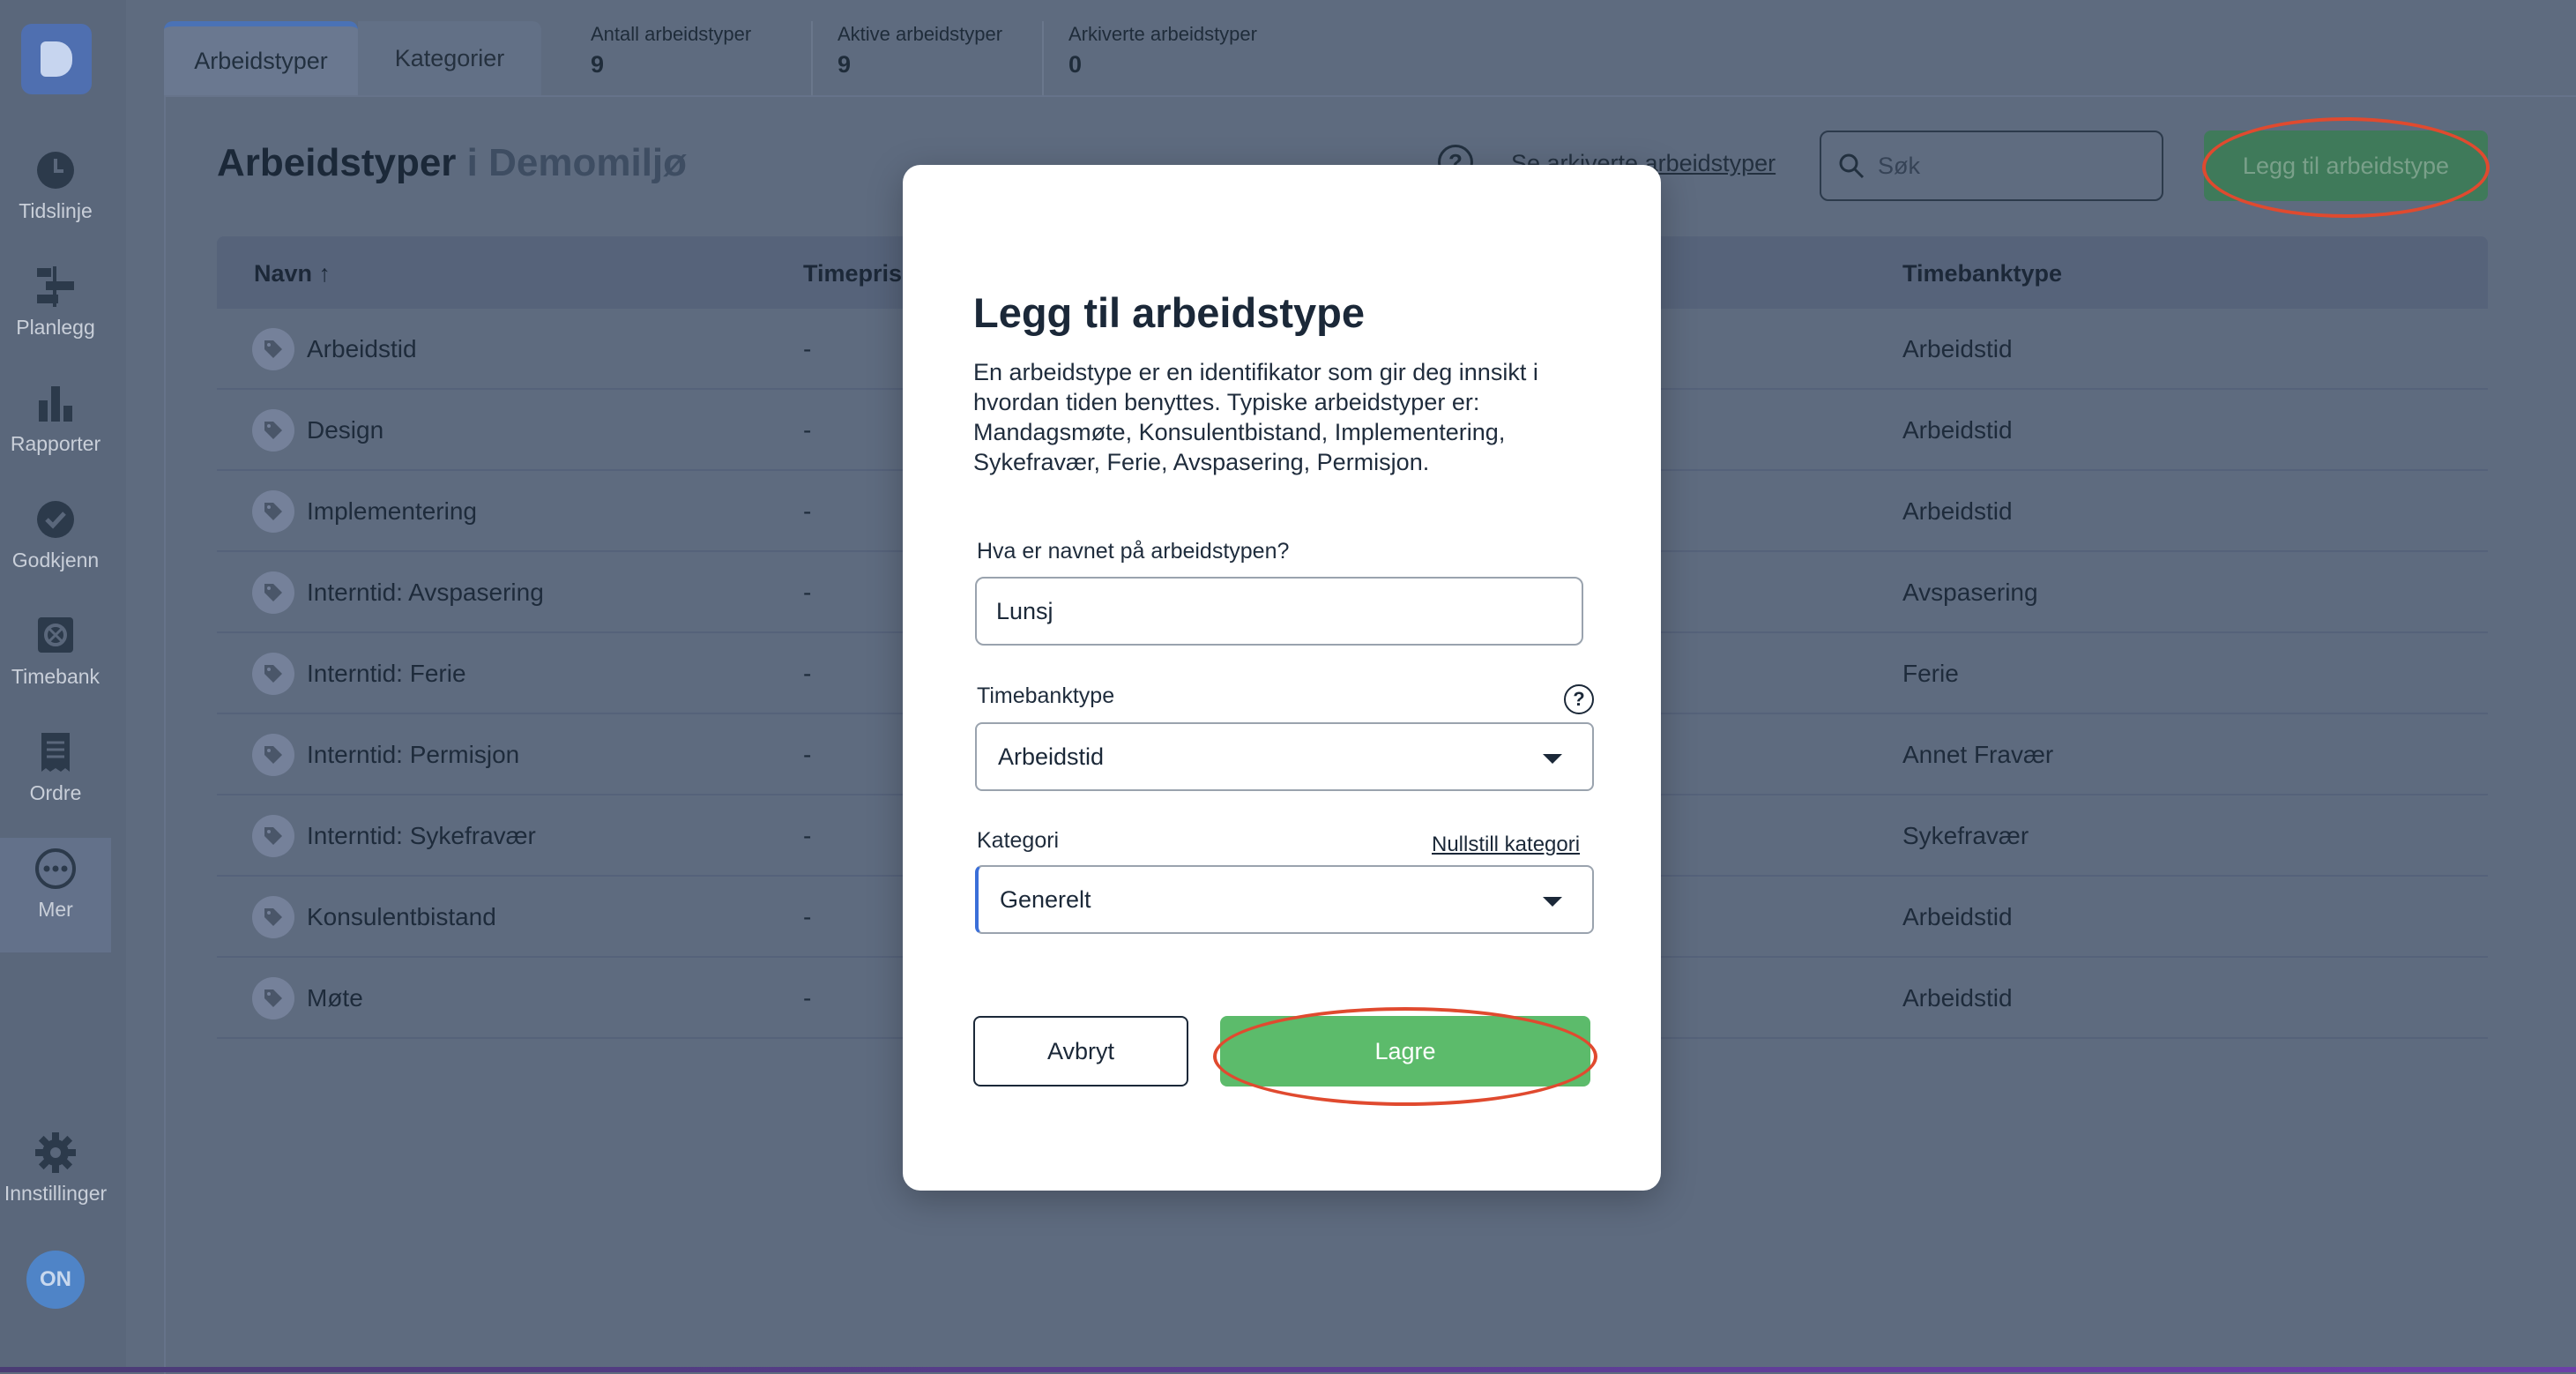 The width and height of the screenshot is (2576, 1374). Describe the element at coordinates (1169, 312) in the screenshot. I see `dialog-title: Legg til arbeidstype` at that location.